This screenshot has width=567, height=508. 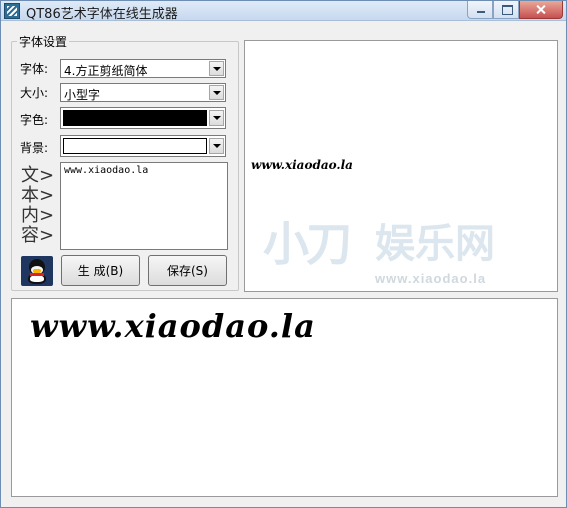 I want to click on small-preview-text: www.xiaodao.la, so click(x=302, y=165).